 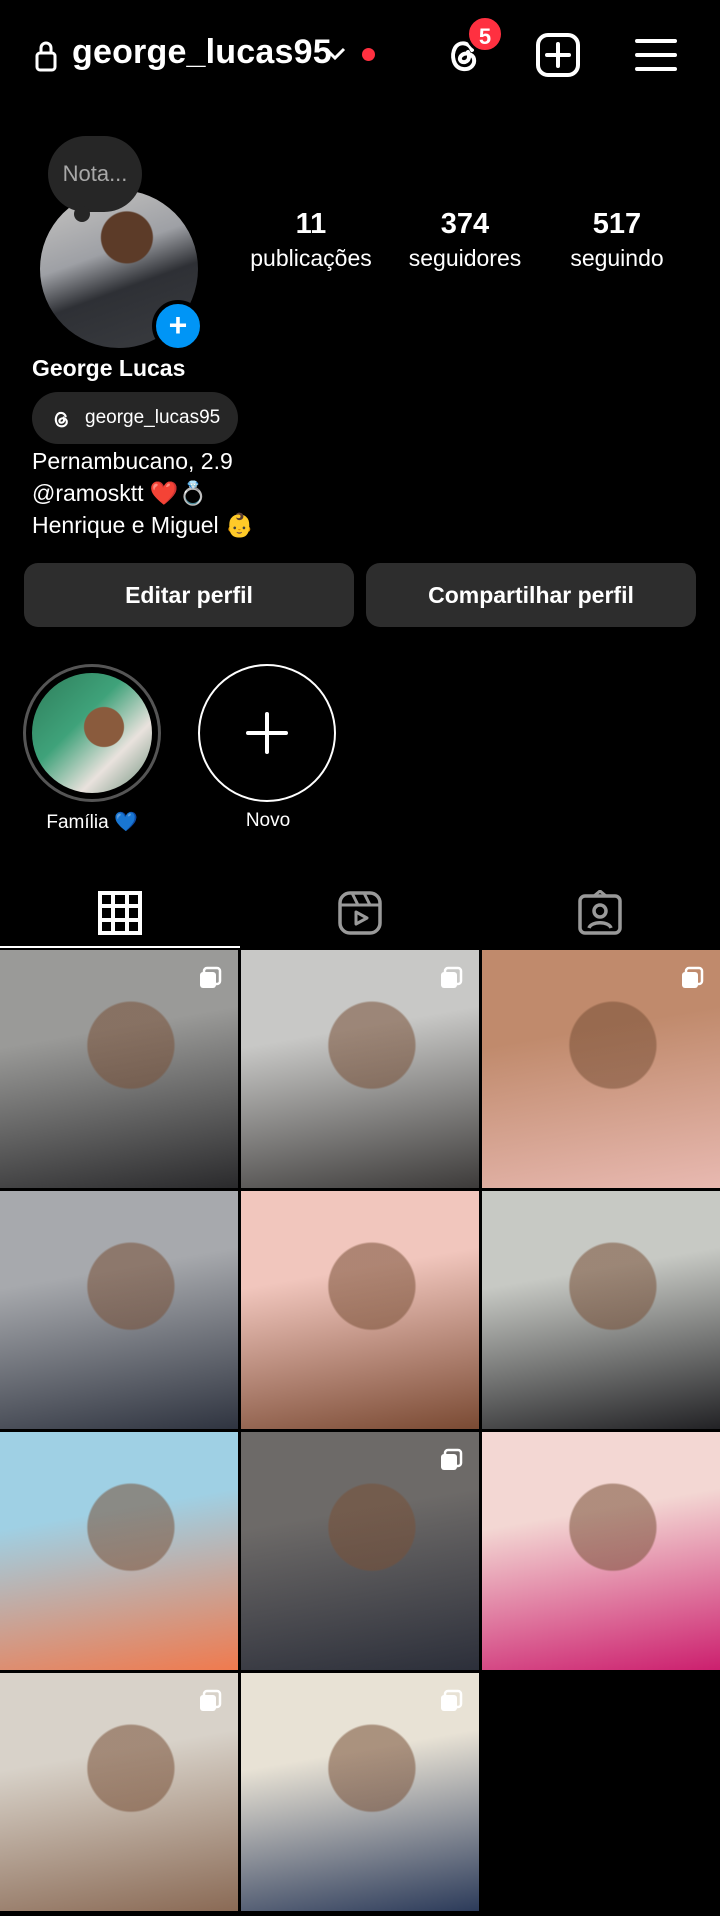 What do you see at coordinates (109, 368) in the screenshot?
I see `full-name: George Lucas` at bounding box center [109, 368].